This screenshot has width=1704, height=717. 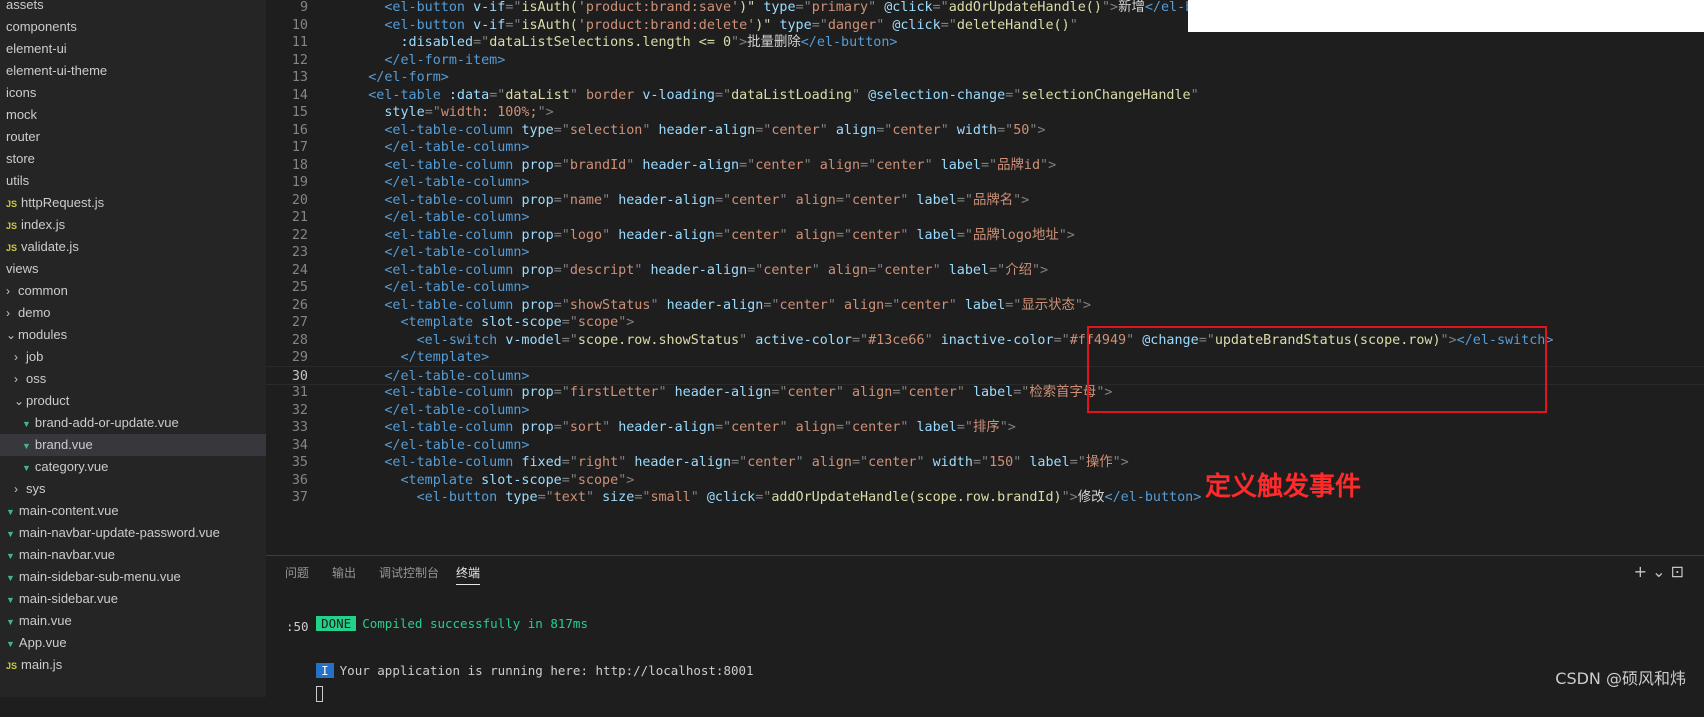 I want to click on explorer-item-label: router, so click(x=23, y=136).